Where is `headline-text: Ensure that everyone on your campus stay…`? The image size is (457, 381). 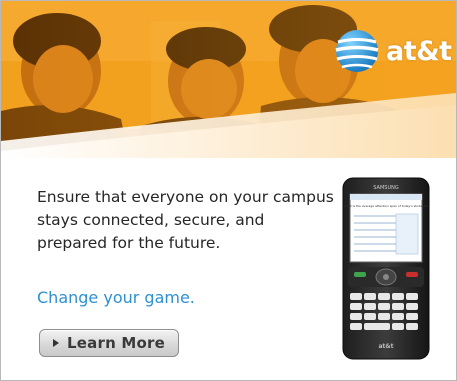 headline-text: Ensure that everyone on your campus stay… is located at coordinates (185, 220).